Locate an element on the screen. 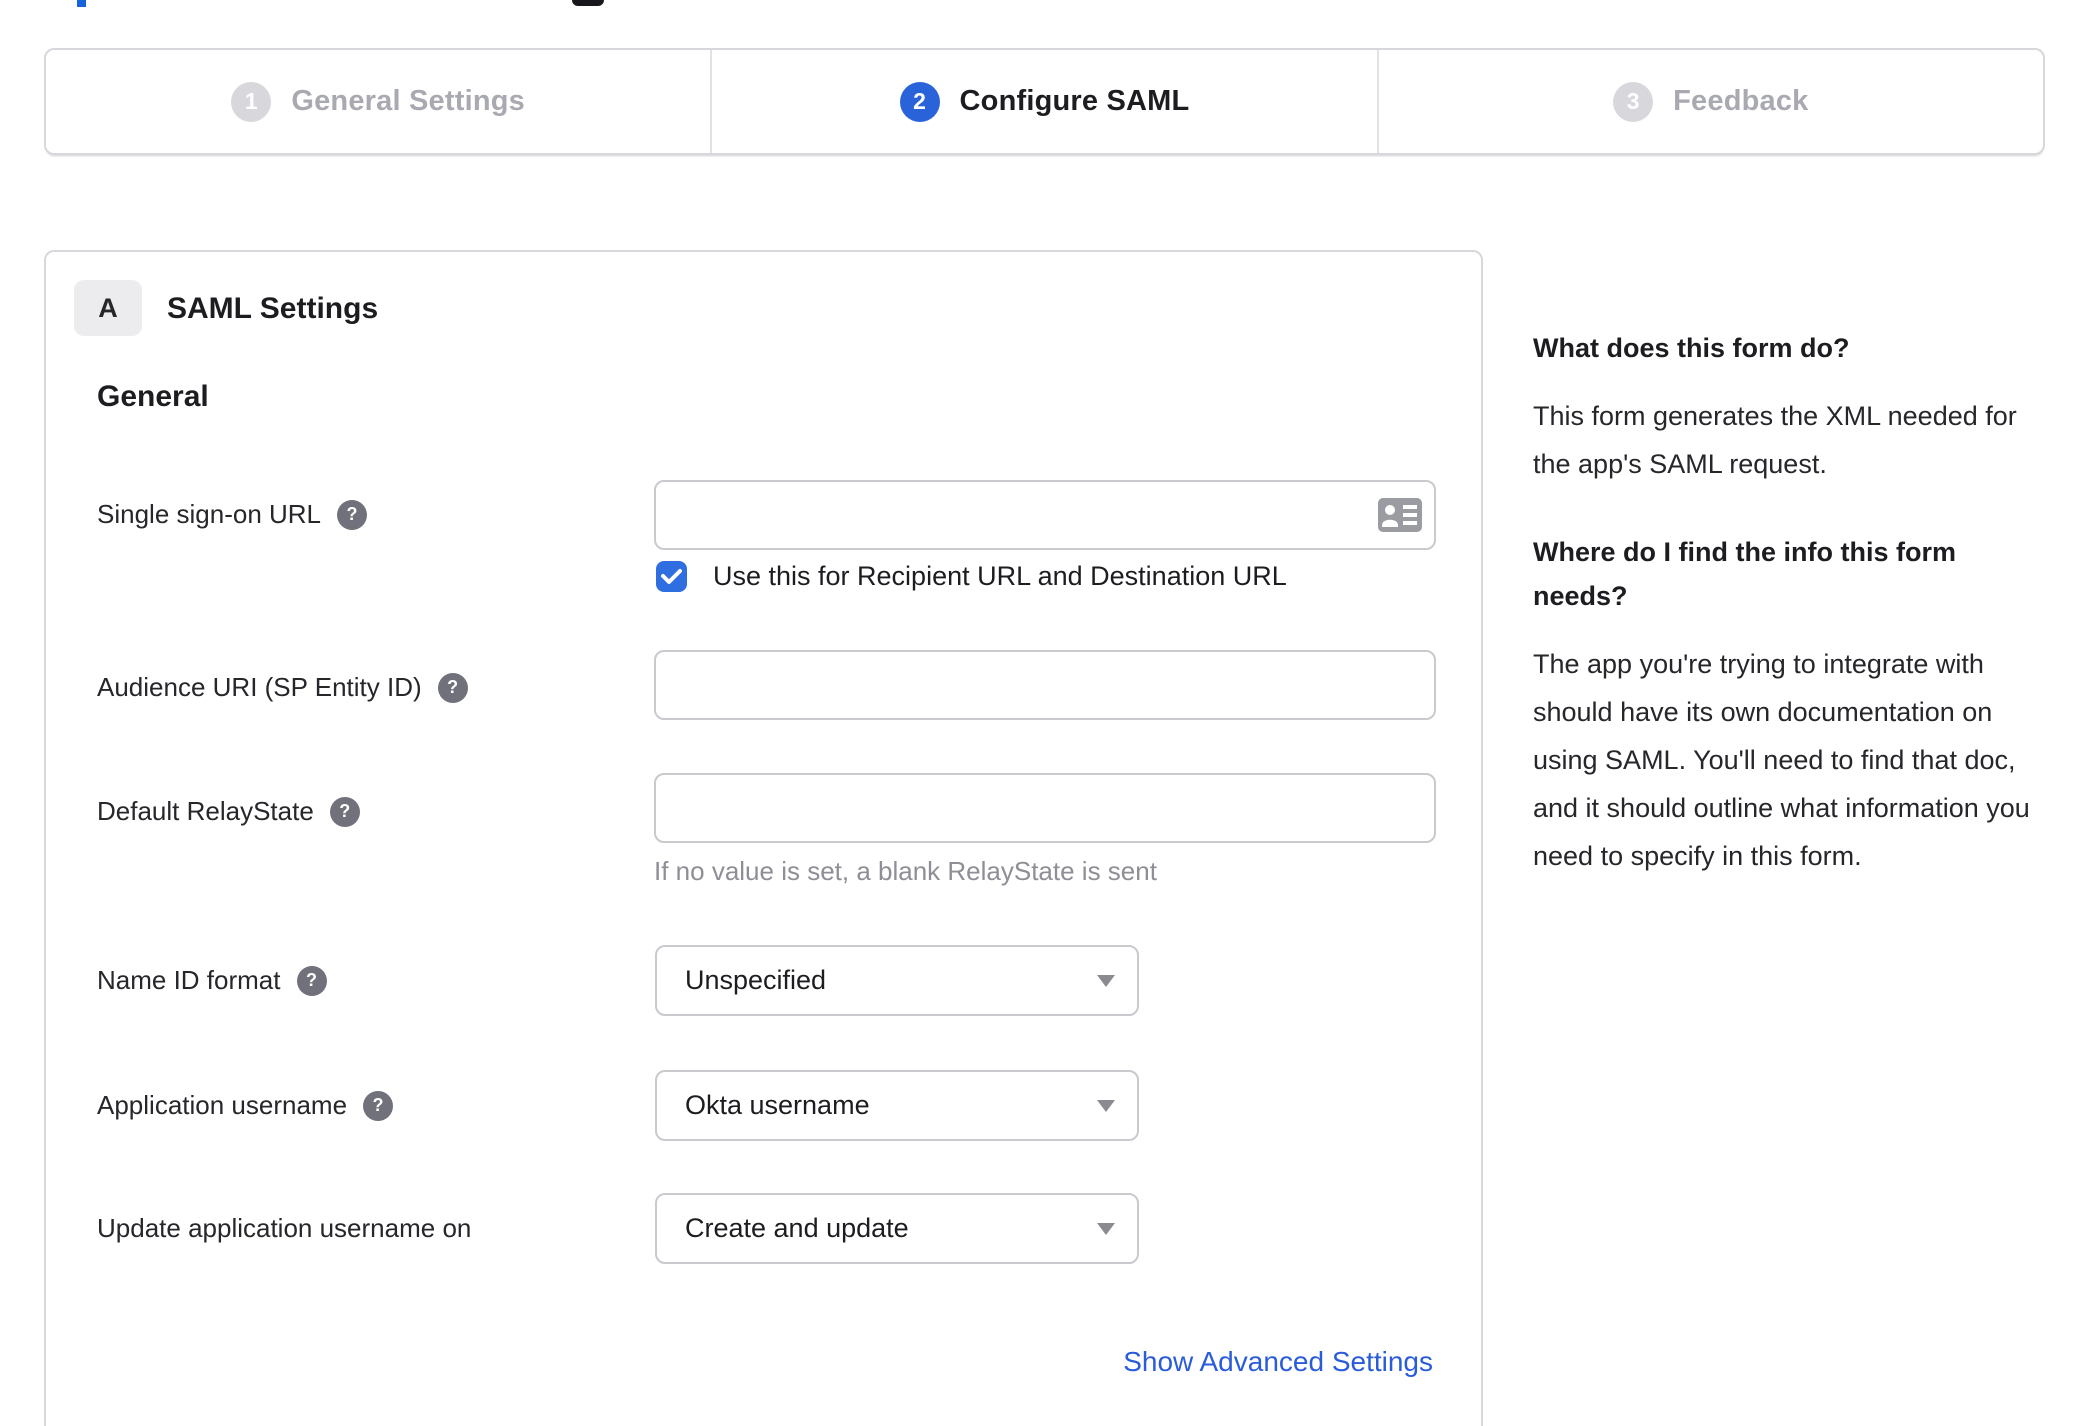 This screenshot has height=1426, width=2092. application-username-label-text: Application username is located at coordinates (222, 1105).